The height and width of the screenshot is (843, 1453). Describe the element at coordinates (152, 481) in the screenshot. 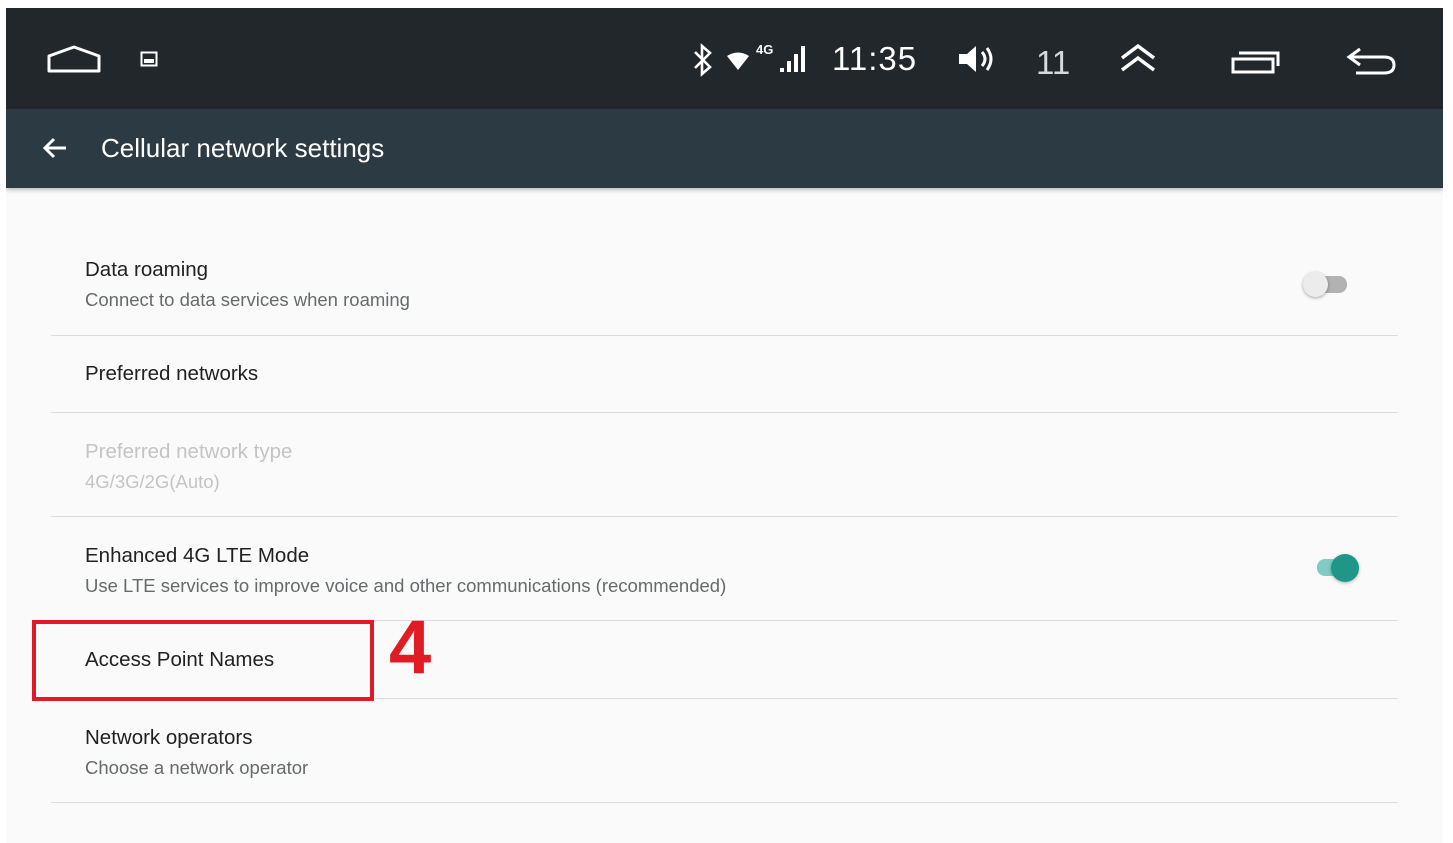

I see `setting-subtitle: 4G/3G/2G(Auto)` at that location.